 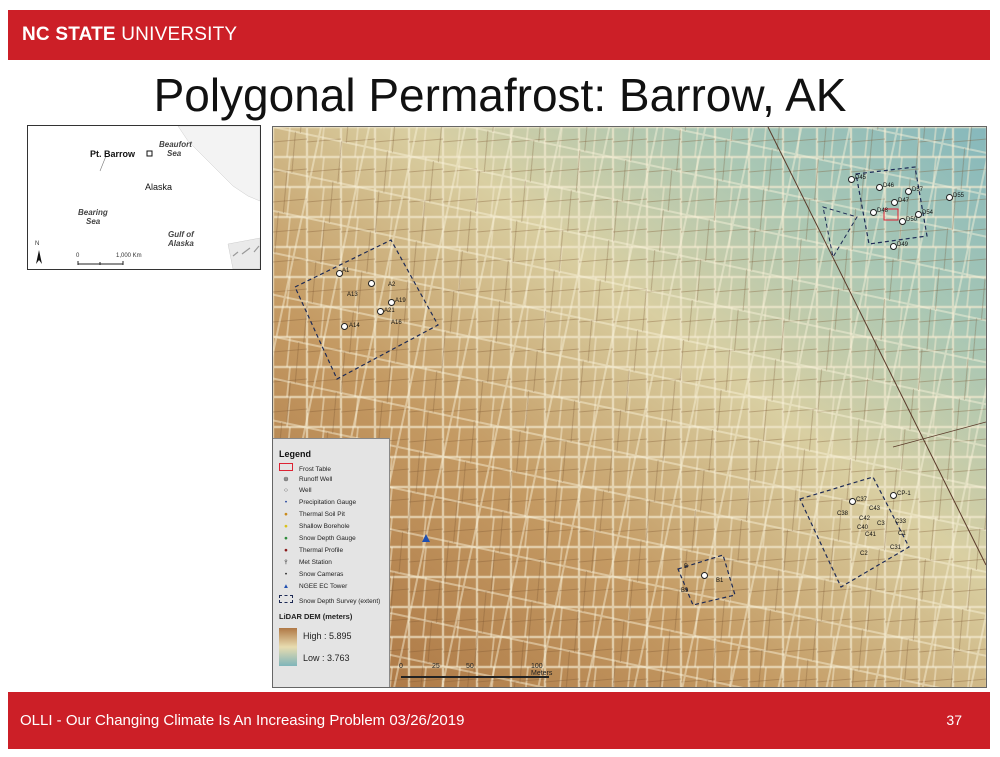 I want to click on label-d45: D45, so click(x=861, y=178).